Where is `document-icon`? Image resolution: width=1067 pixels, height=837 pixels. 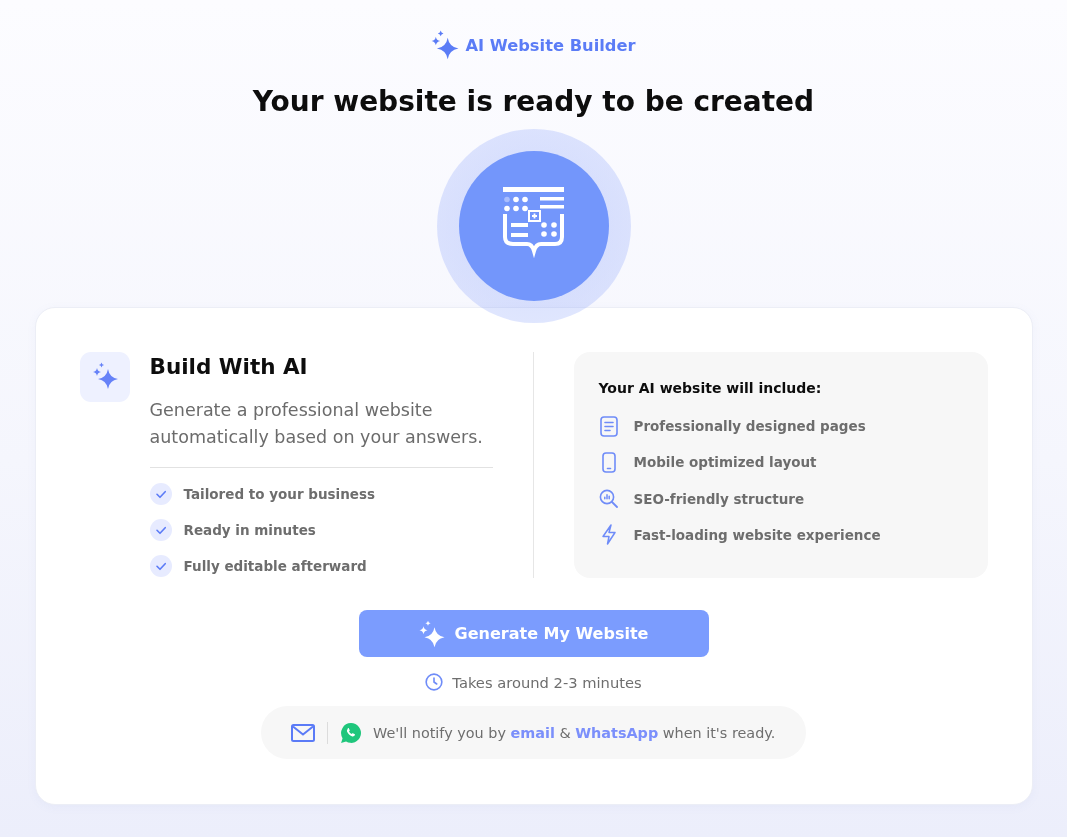 document-icon is located at coordinates (608, 426).